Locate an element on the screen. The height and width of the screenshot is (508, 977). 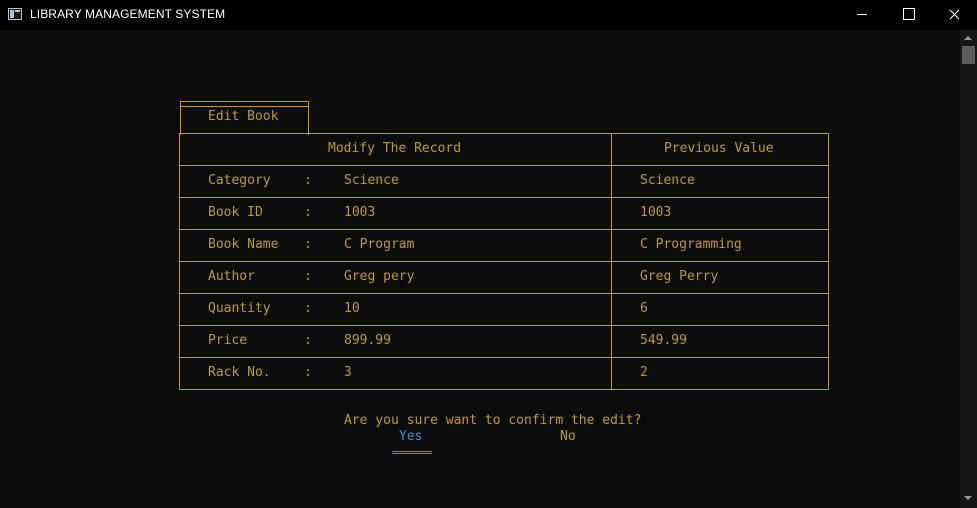
scroll-down-arrow-icon is located at coordinates (968, 498).